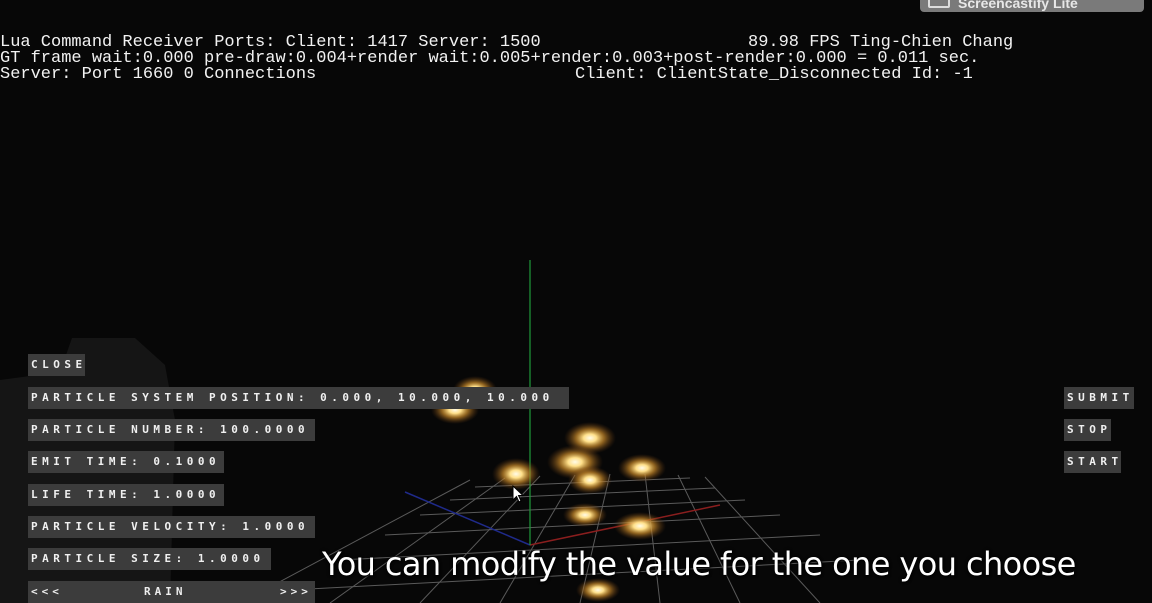 The width and height of the screenshot is (1152, 603). I want to click on life-time-field: LIFE TIME: 1.0000, so click(126, 495).